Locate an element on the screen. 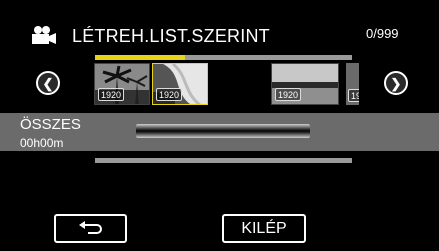  thumbnail-strip: 1920 1920 1920 19 is located at coordinates (226, 84).